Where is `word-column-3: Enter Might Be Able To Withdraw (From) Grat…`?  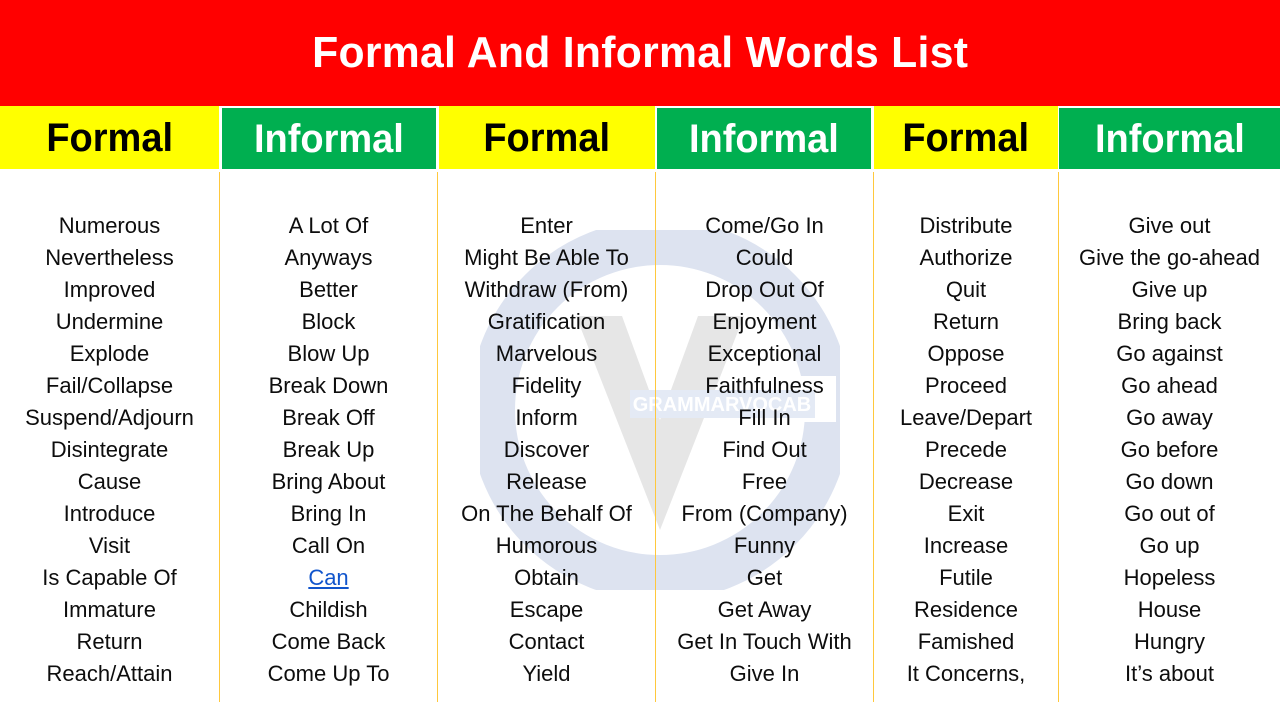
word-column-3: Enter Might Be Able To Withdraw (From) Grat… is located at coordinates (546, 445).